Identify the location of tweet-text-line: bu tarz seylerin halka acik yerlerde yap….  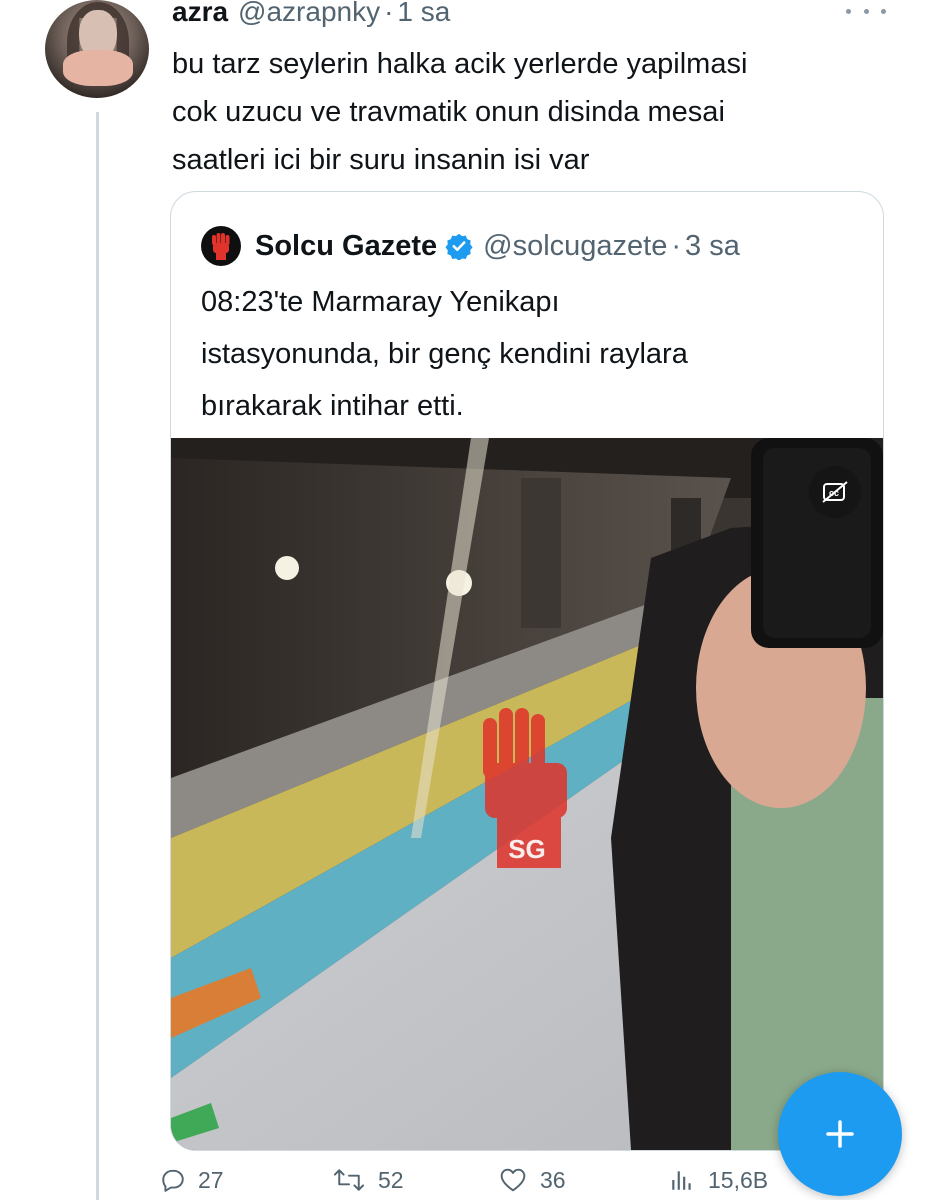
(460, 64).